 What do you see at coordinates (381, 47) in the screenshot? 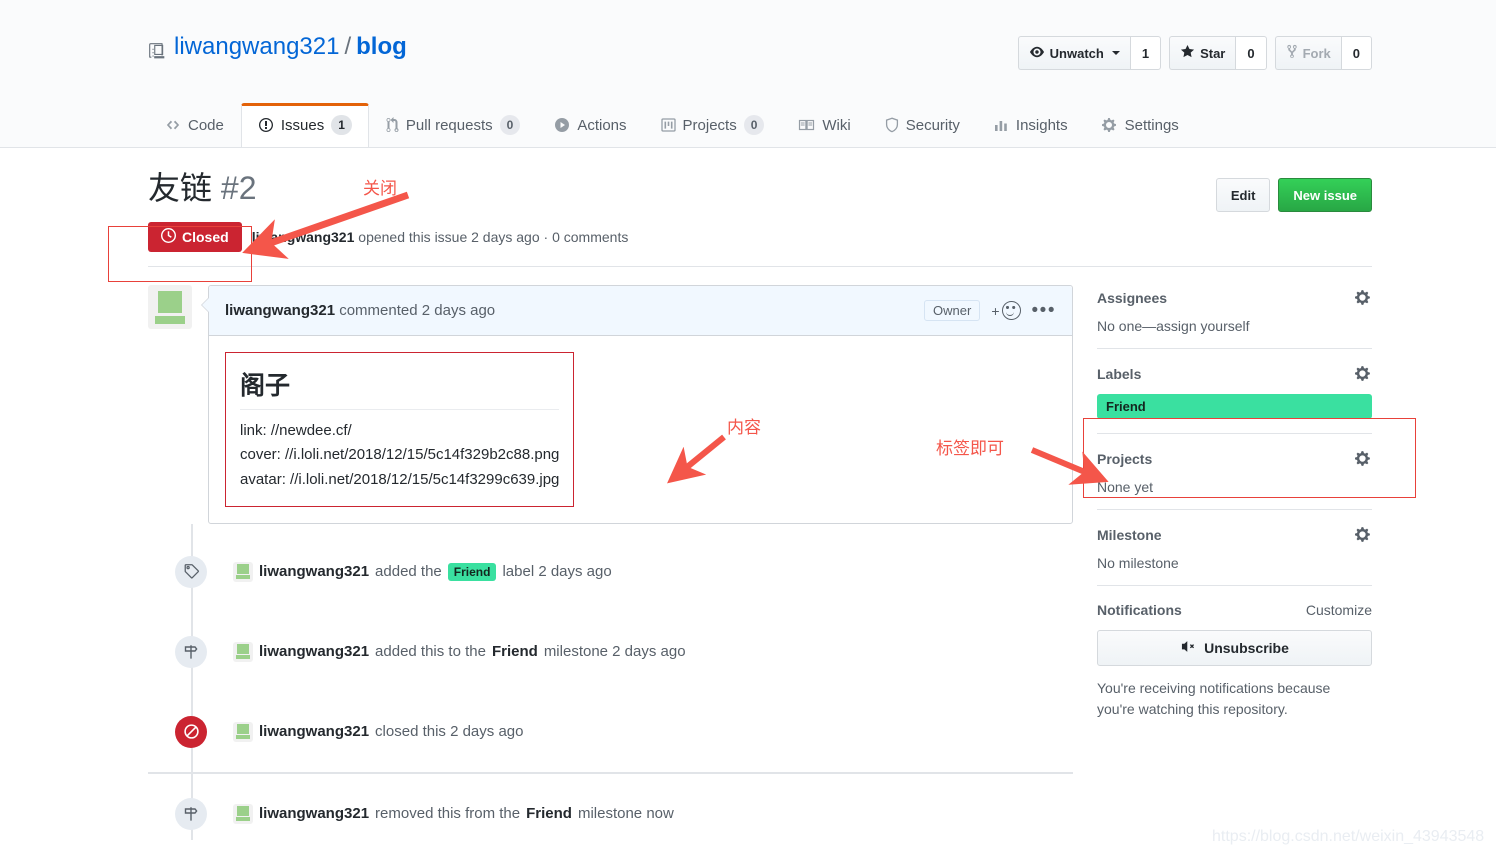
I see `repo-name-link: blog` at bounding box center [381, 47].